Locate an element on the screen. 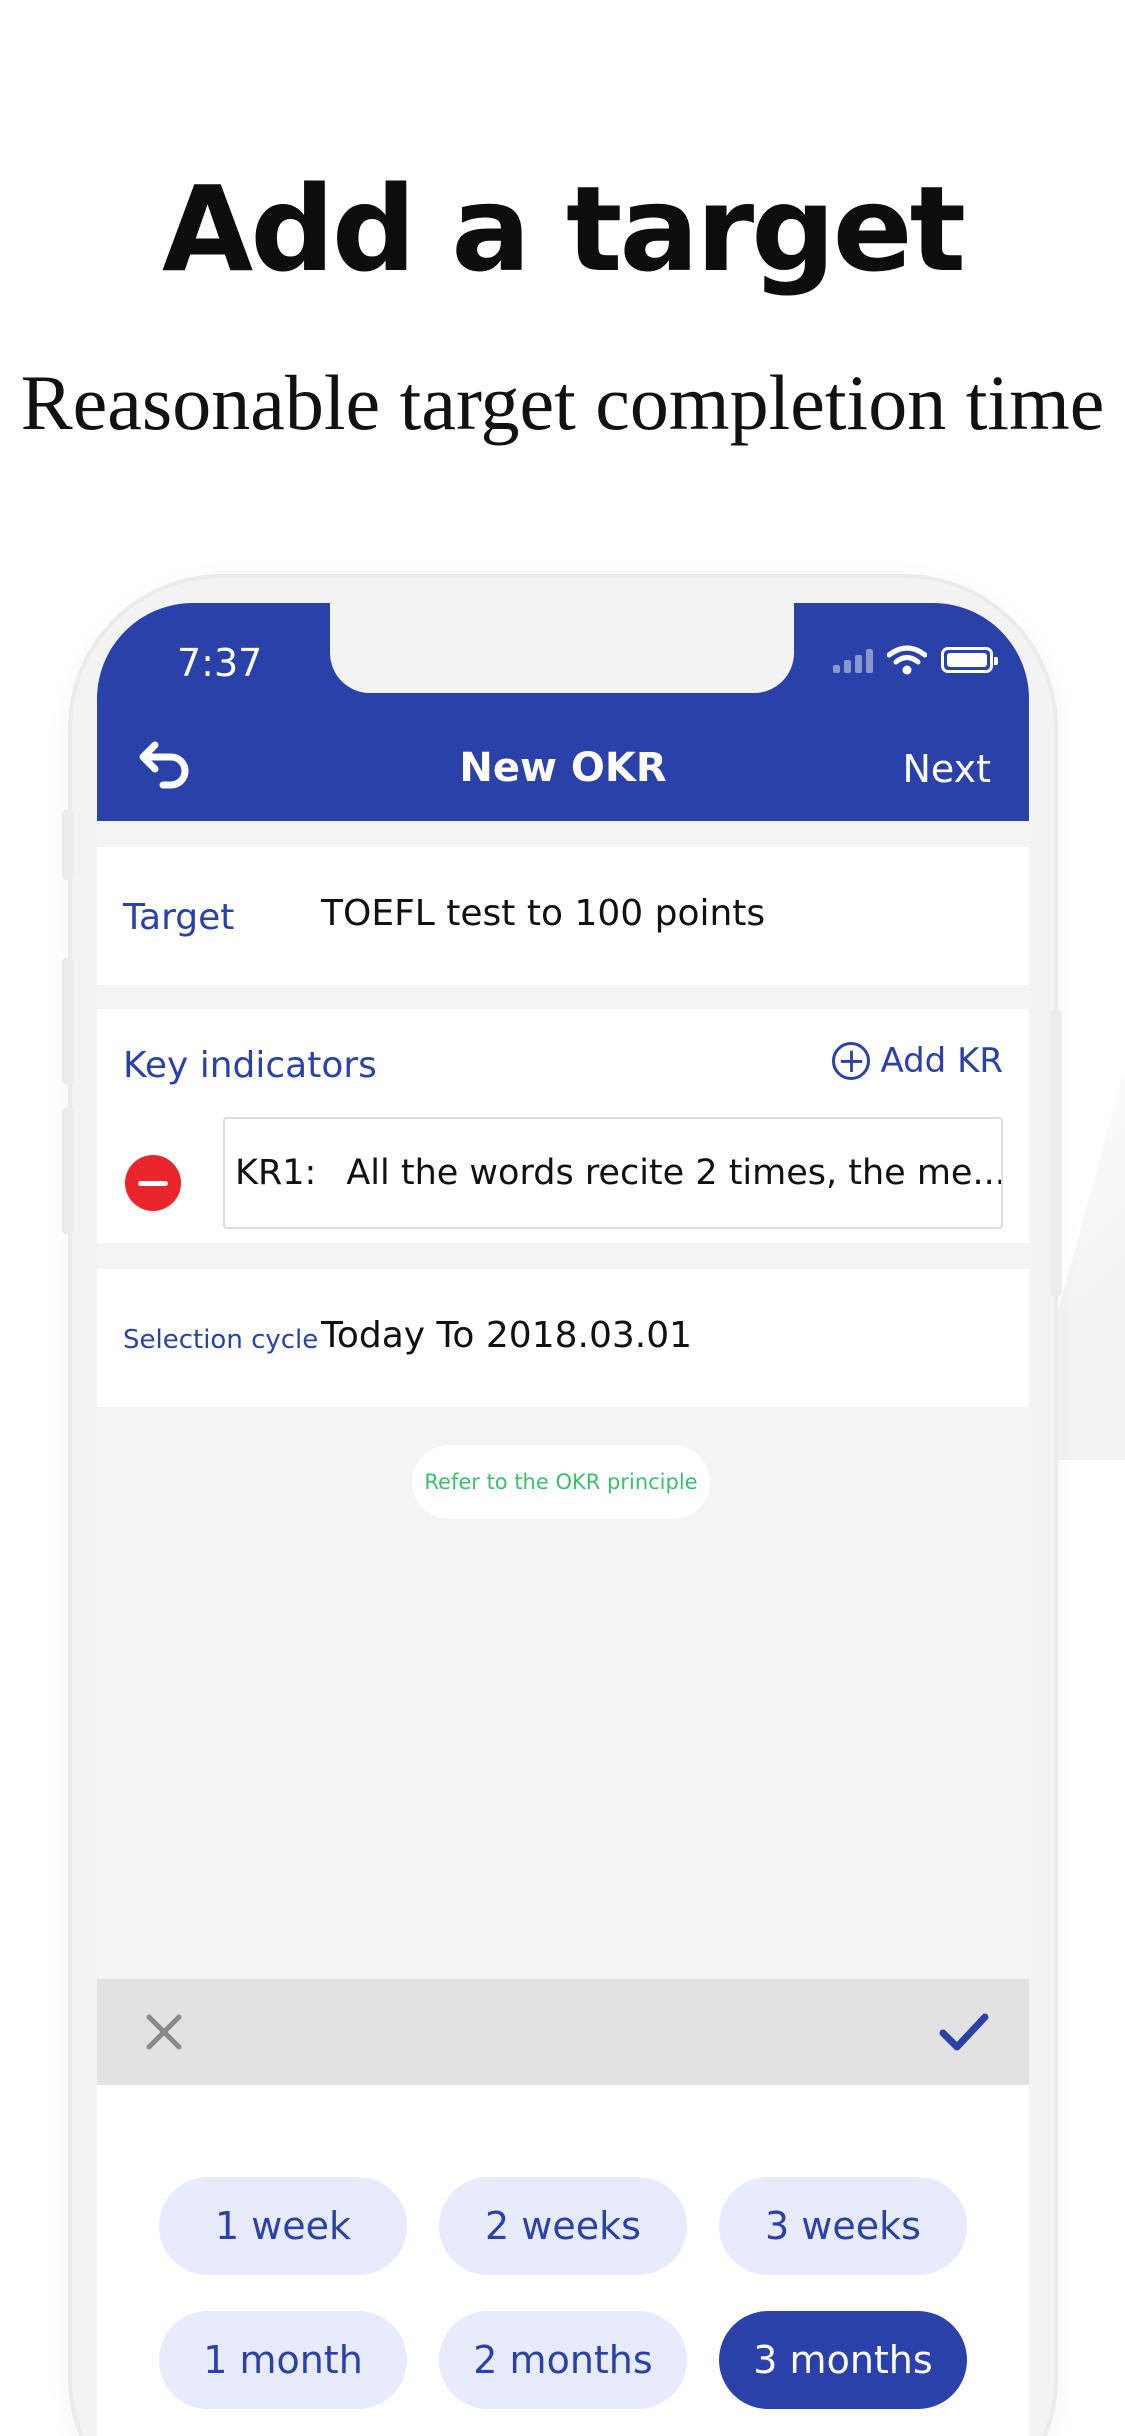  promo-headline: Add a target is located at coordinates (563, 229).